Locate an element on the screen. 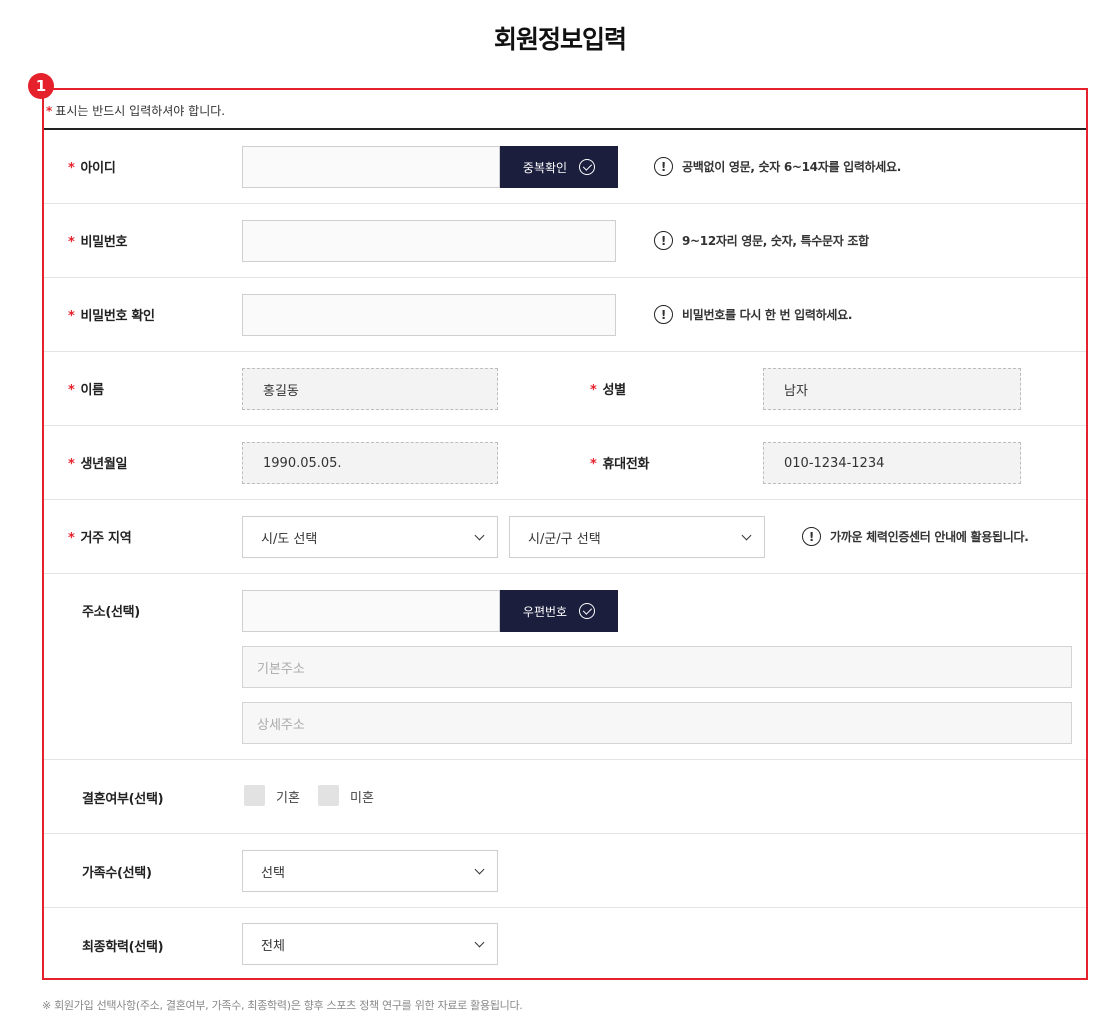 The height and width of the screenshot is (1025, 1120). duplicate-check-button: 중복확인 is located at coordinates (559, 167).